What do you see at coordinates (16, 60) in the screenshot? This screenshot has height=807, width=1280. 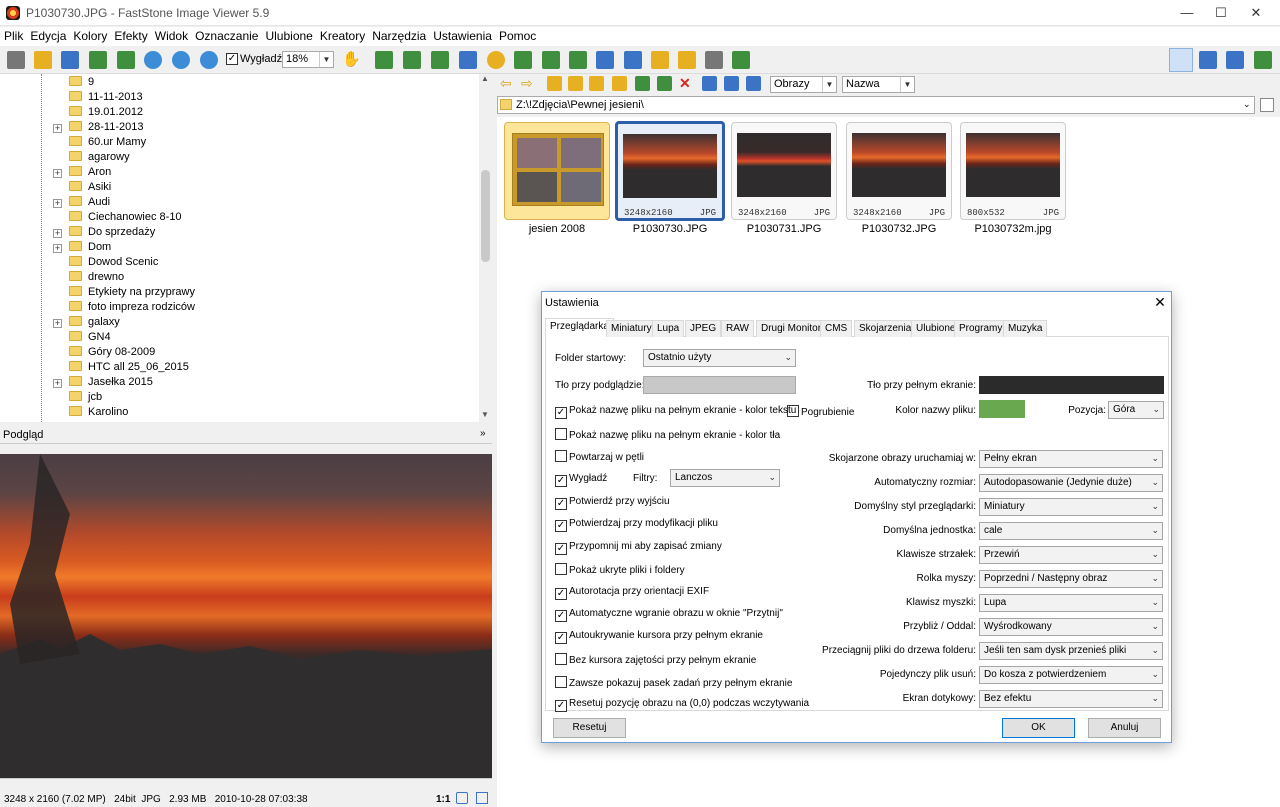 I see `camera-icon` at bounding box center [16, 60].